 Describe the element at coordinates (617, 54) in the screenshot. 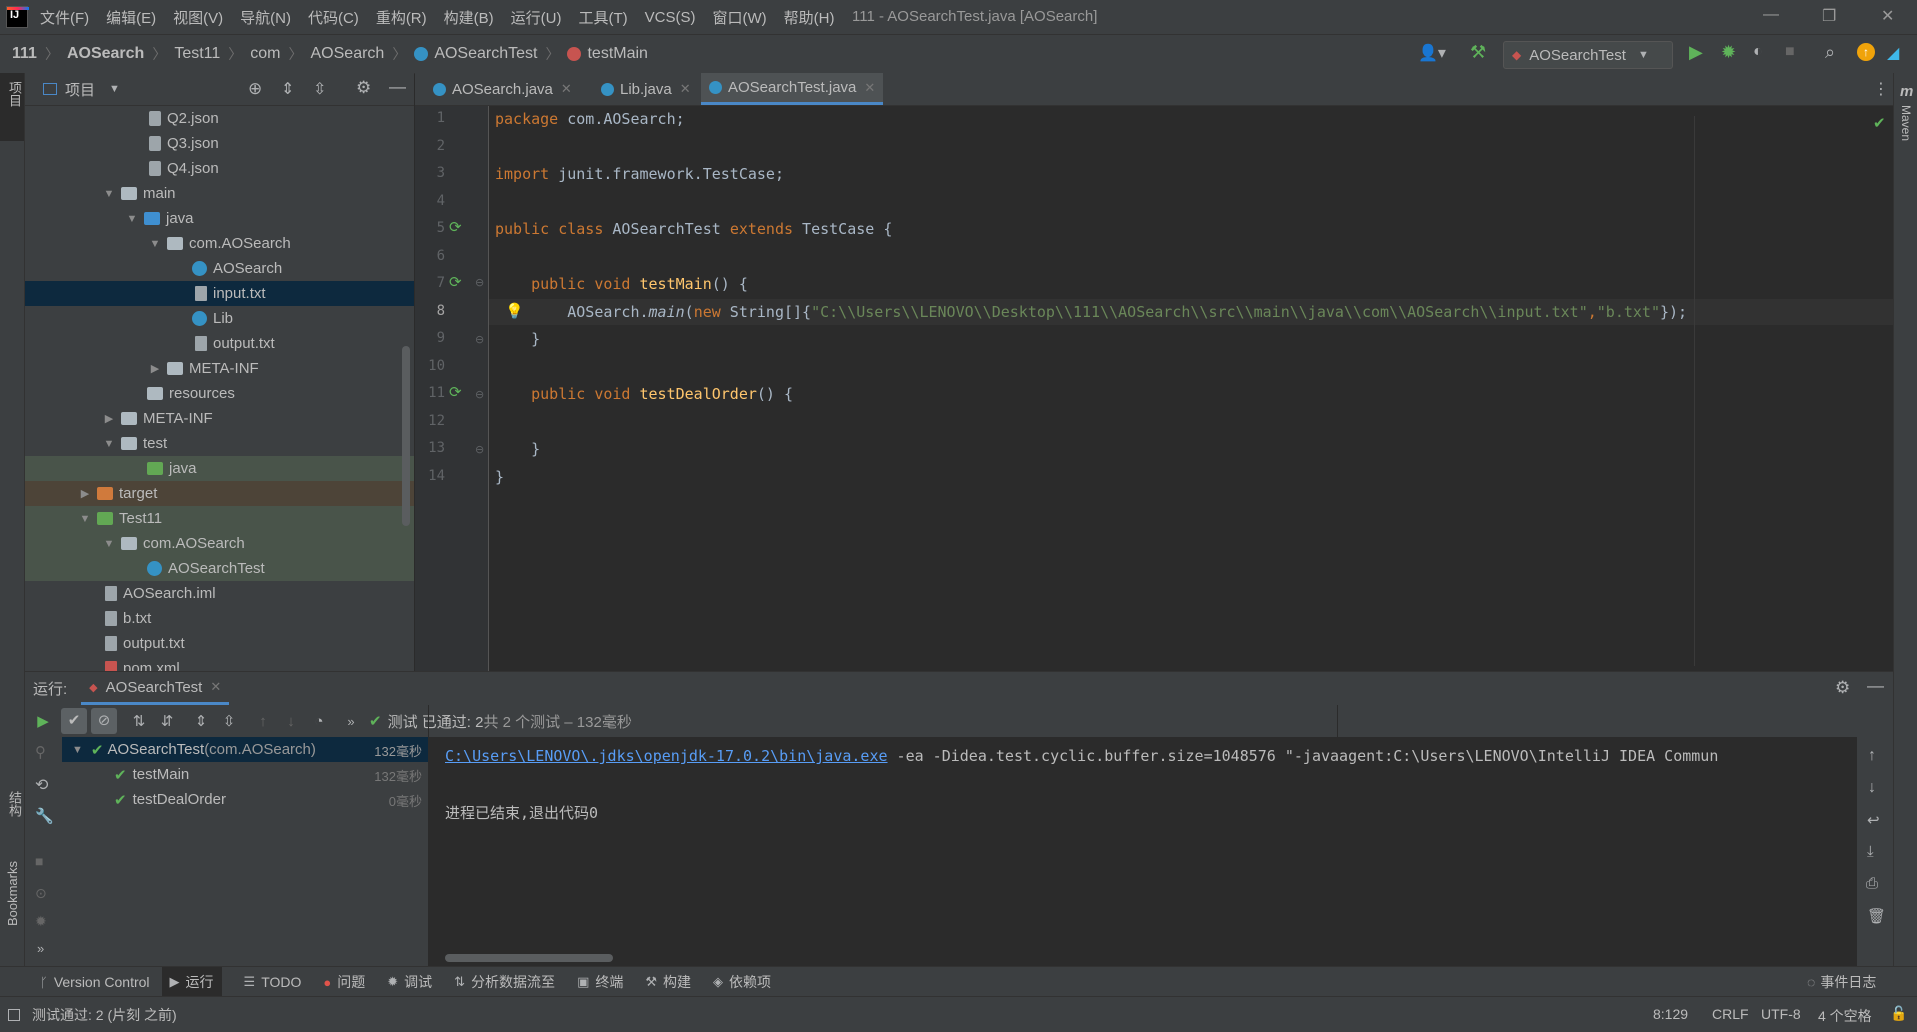

I see `breadcrumb-method: testMain` at that location.